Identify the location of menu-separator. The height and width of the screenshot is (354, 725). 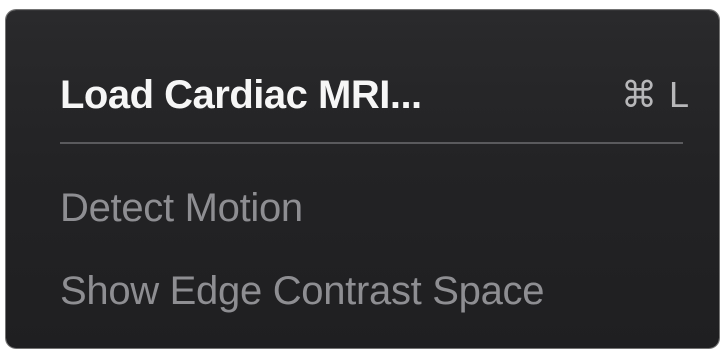
(371, 143).